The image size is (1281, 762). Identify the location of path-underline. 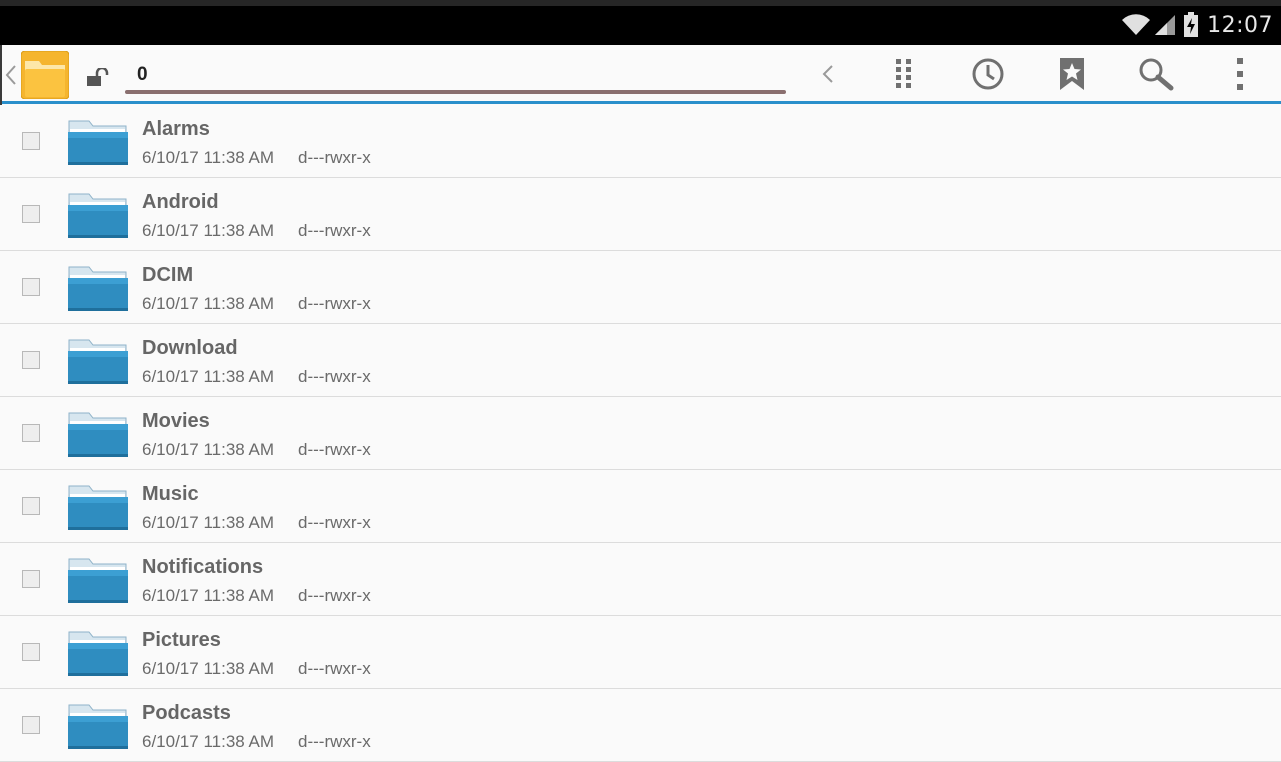
(455, 92).